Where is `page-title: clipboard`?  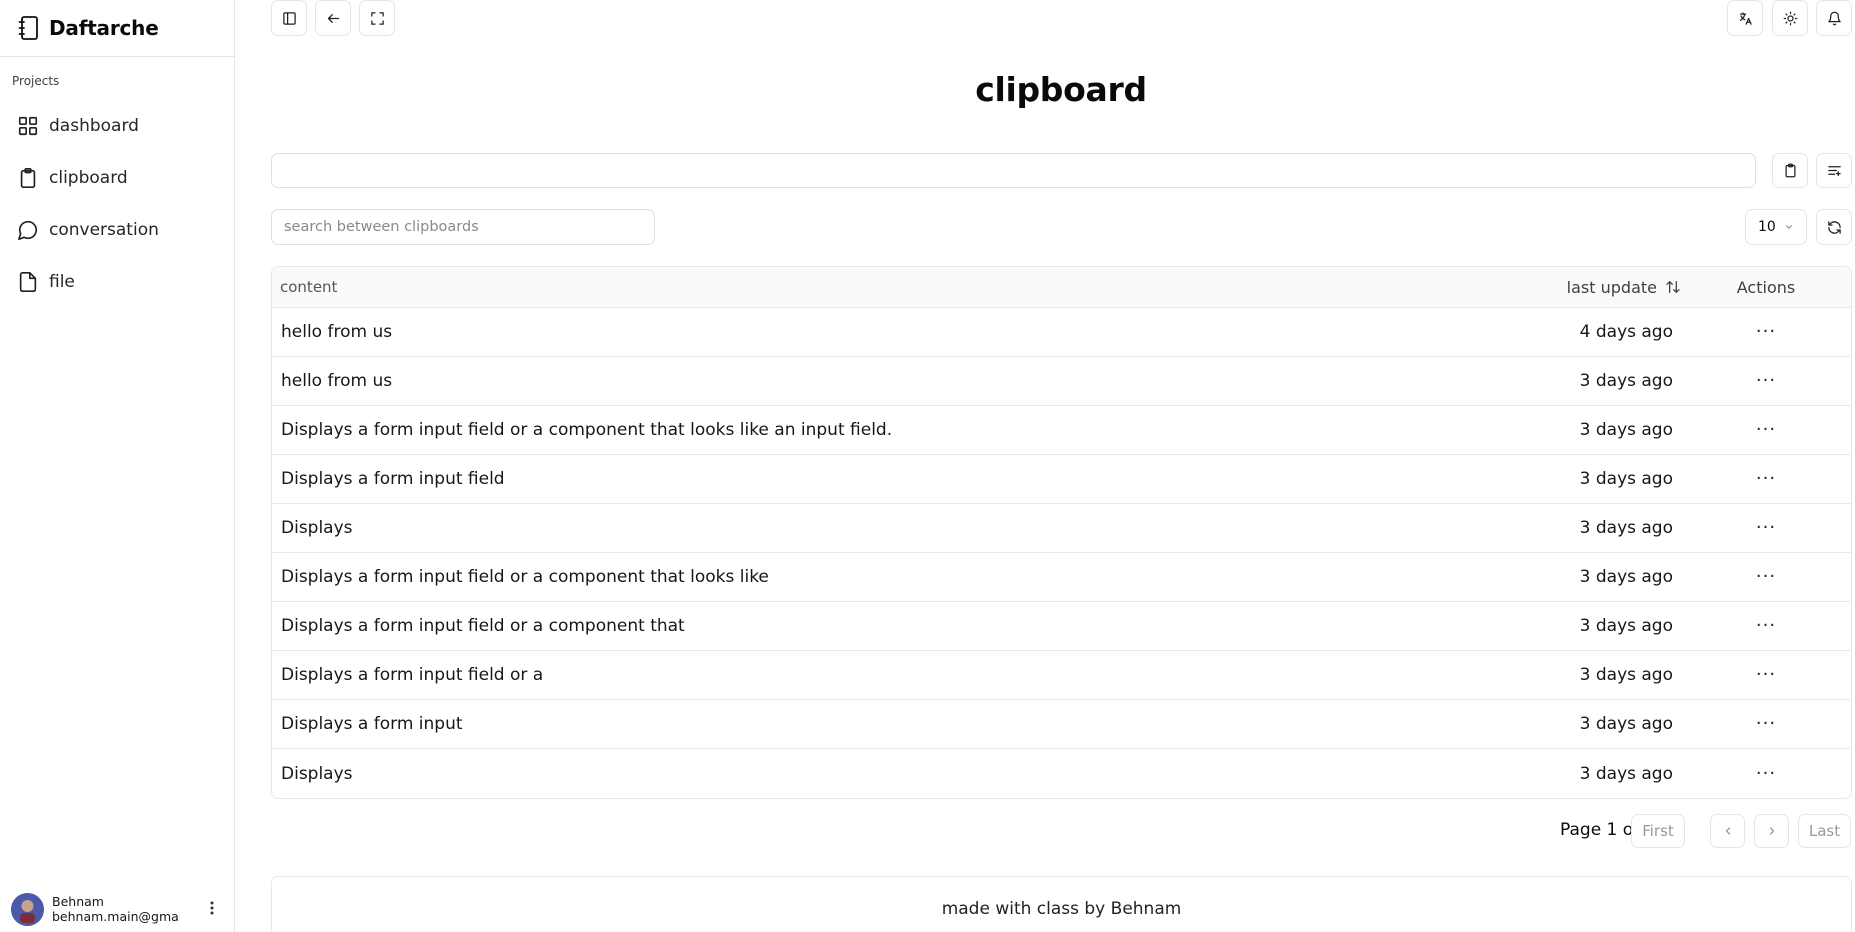 page-title: clipboard is located at coordinates (1061, 89).